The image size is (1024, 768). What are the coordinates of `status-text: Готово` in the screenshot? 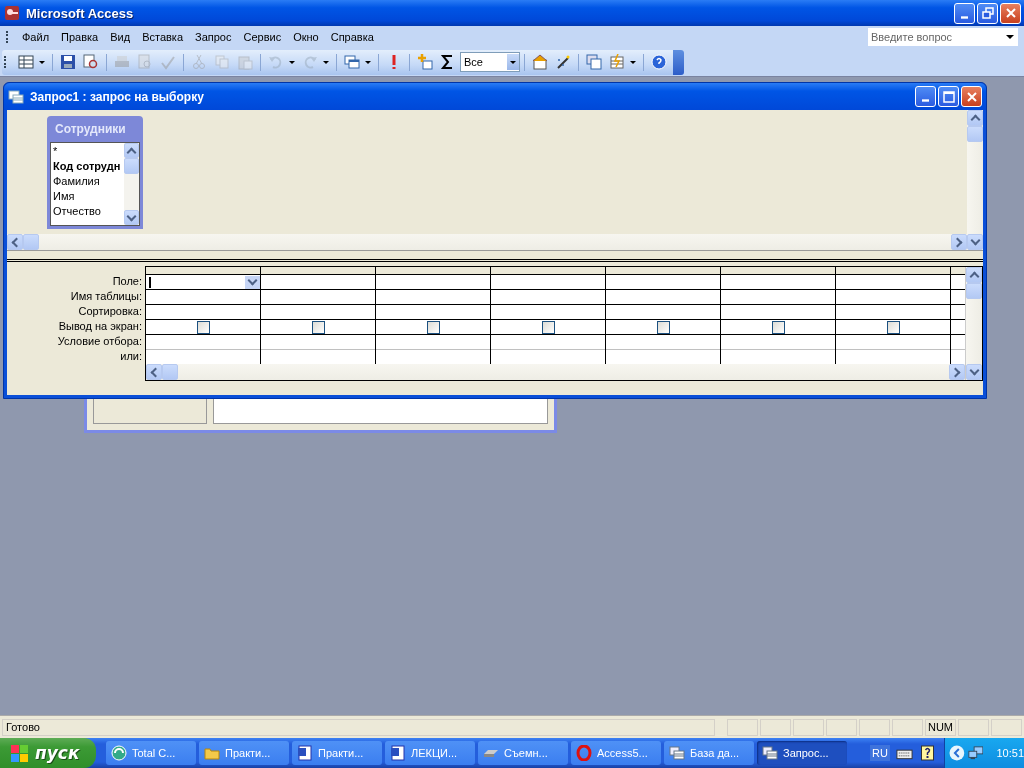 It's located at (23, 727).